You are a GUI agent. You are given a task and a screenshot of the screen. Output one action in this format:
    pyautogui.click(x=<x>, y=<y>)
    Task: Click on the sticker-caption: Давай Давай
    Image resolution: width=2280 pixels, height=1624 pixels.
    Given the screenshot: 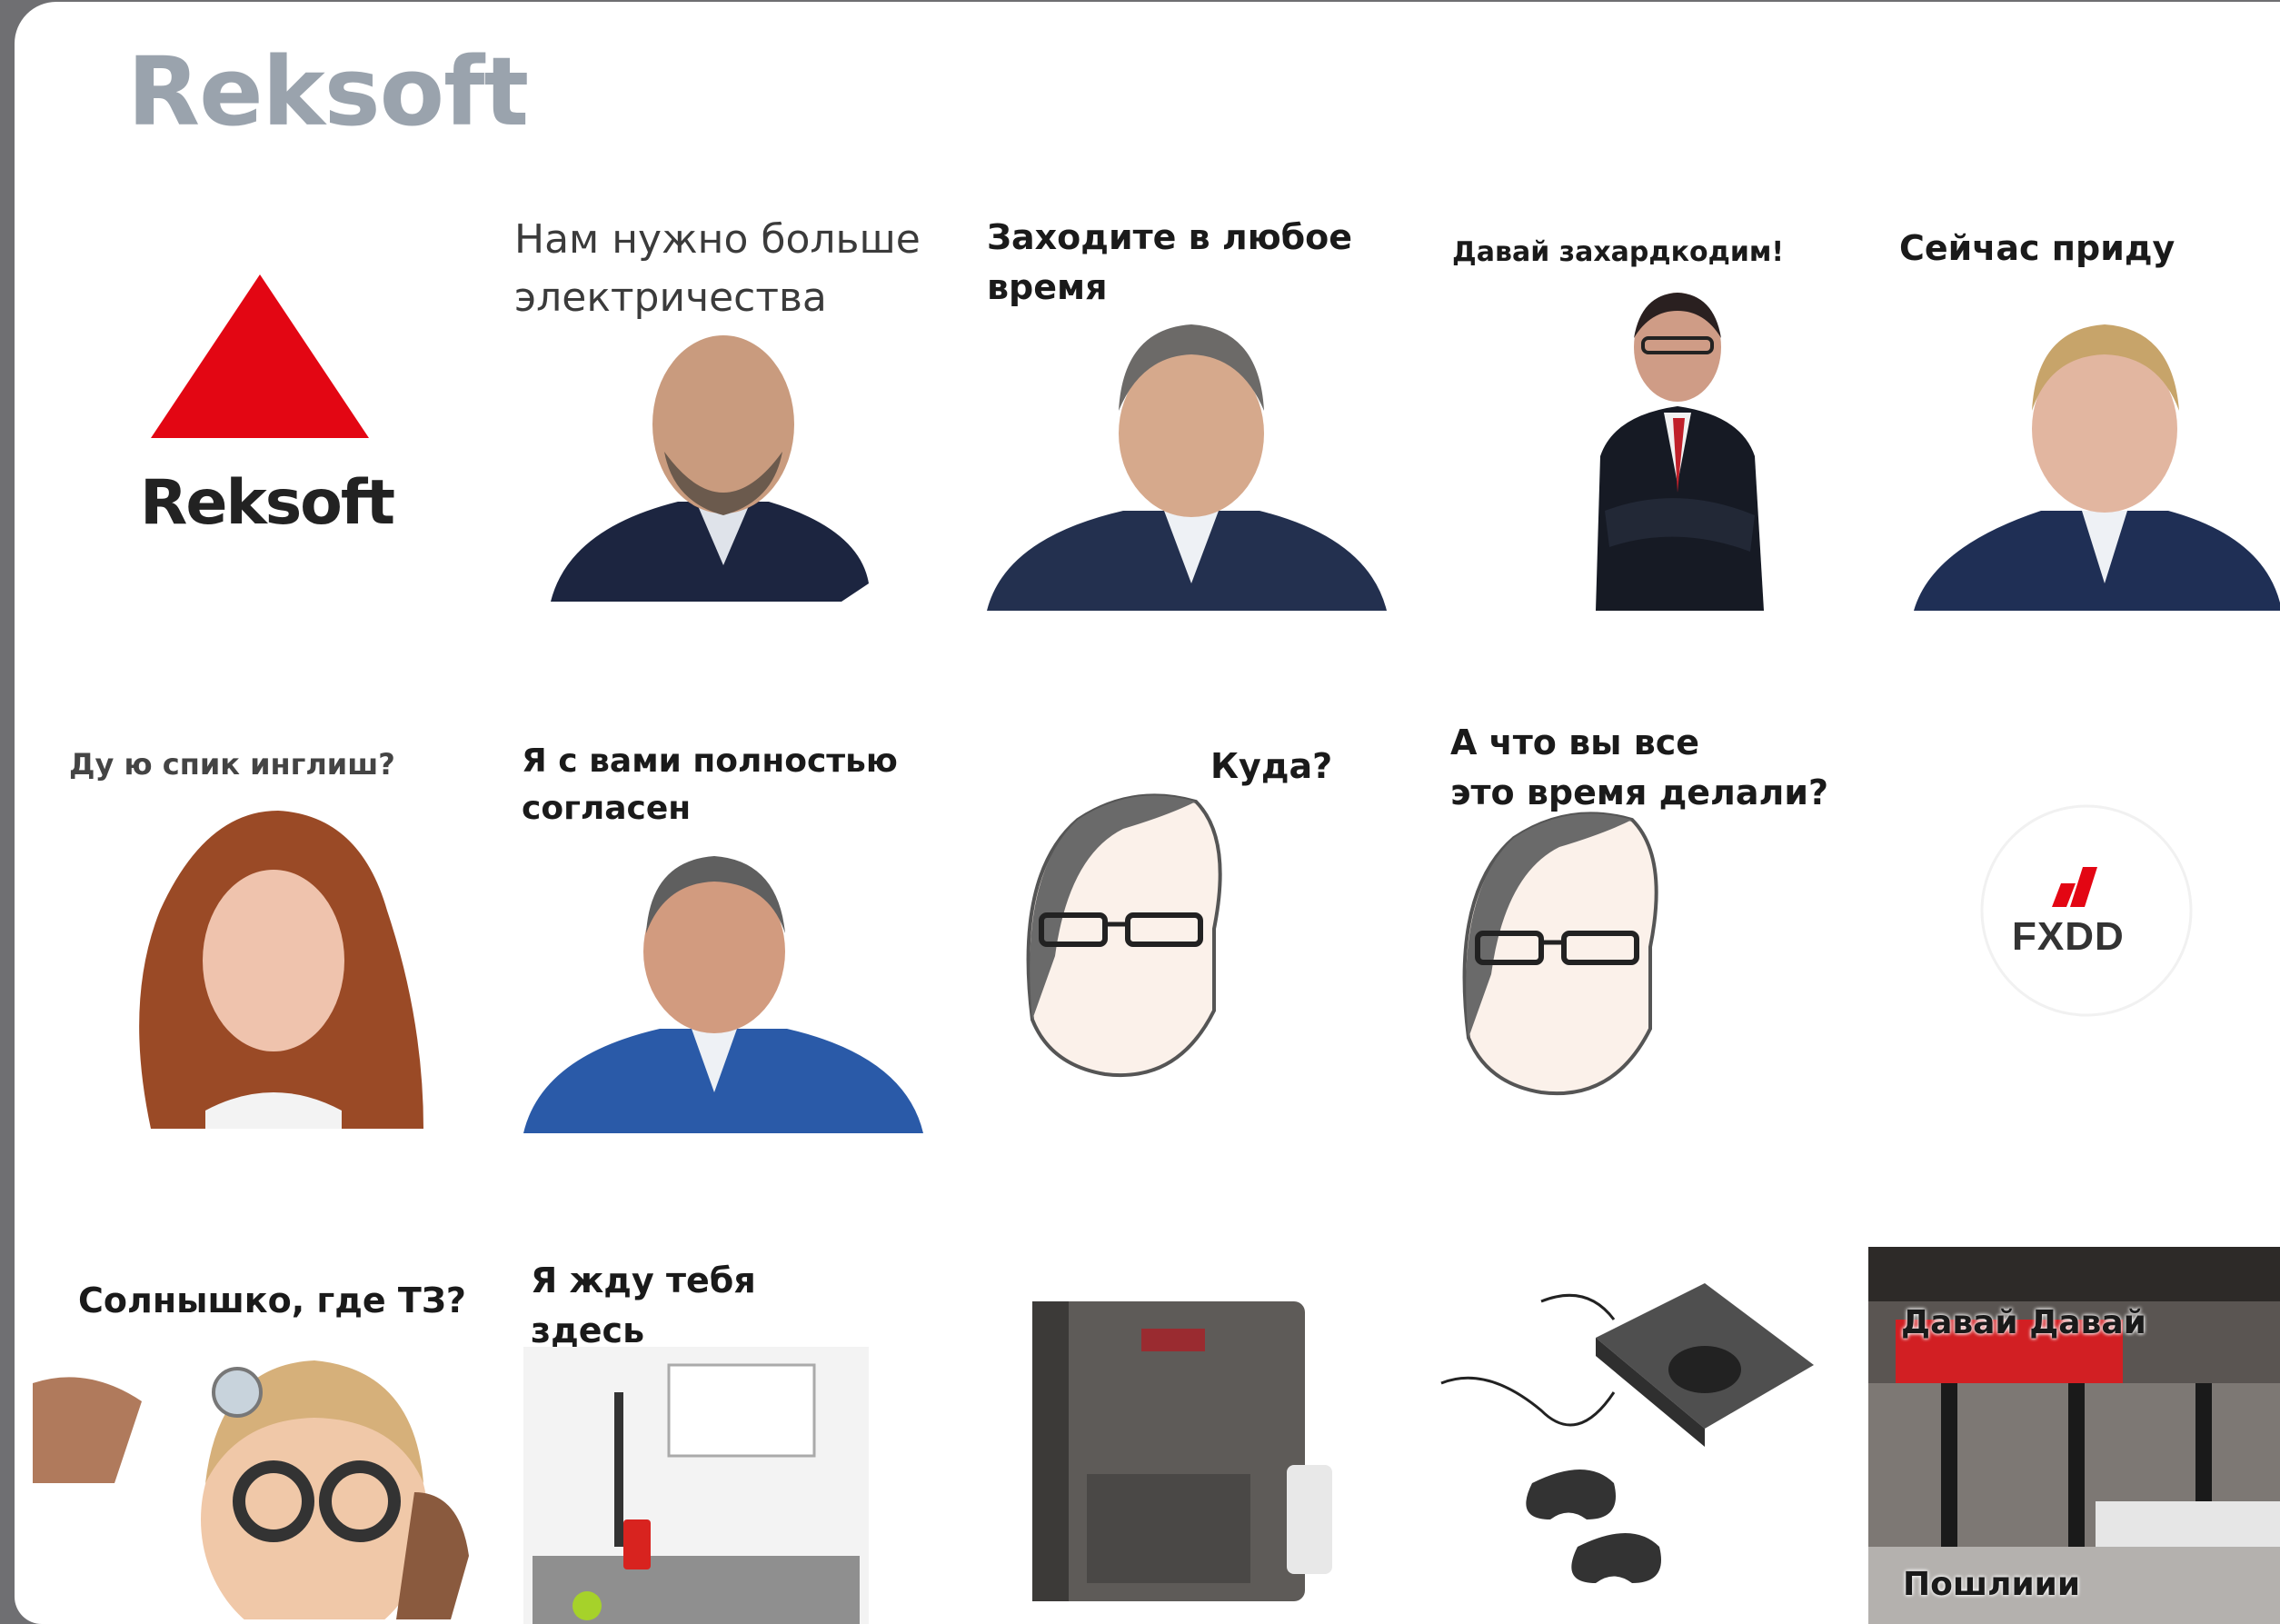 What is the action you would take?
    pyautogui.click(x=2023, y=1322)
    